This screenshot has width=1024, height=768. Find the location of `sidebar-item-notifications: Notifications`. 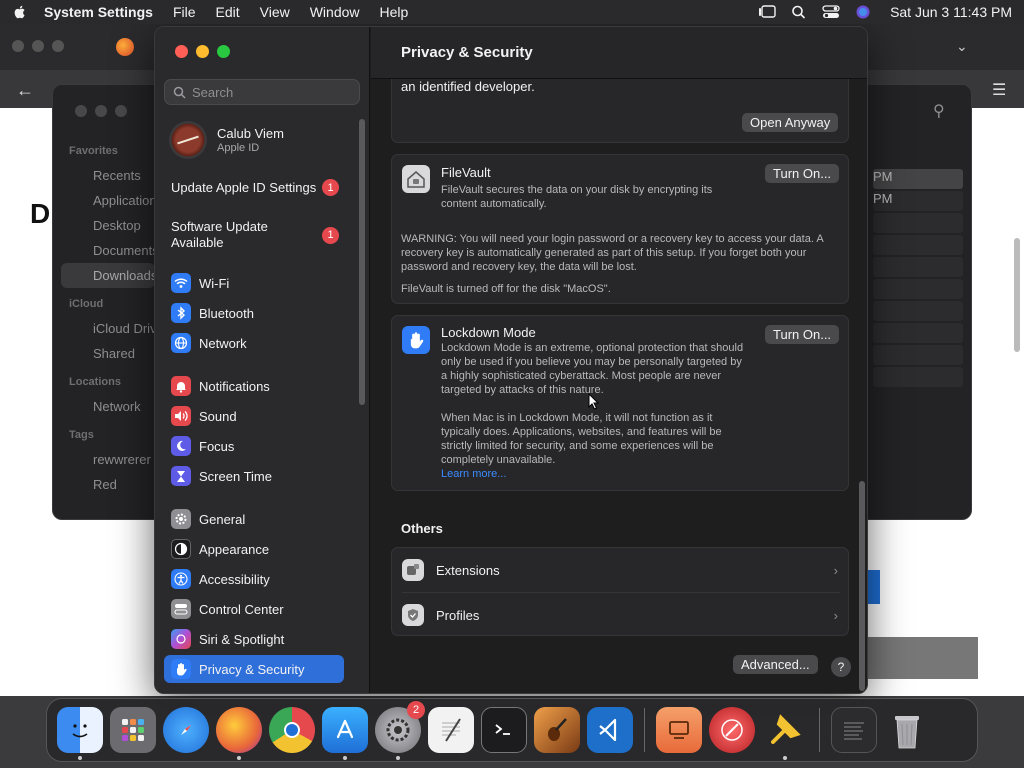

sidebar-item-notifications: Notifications is located at coordinates (254, 386).